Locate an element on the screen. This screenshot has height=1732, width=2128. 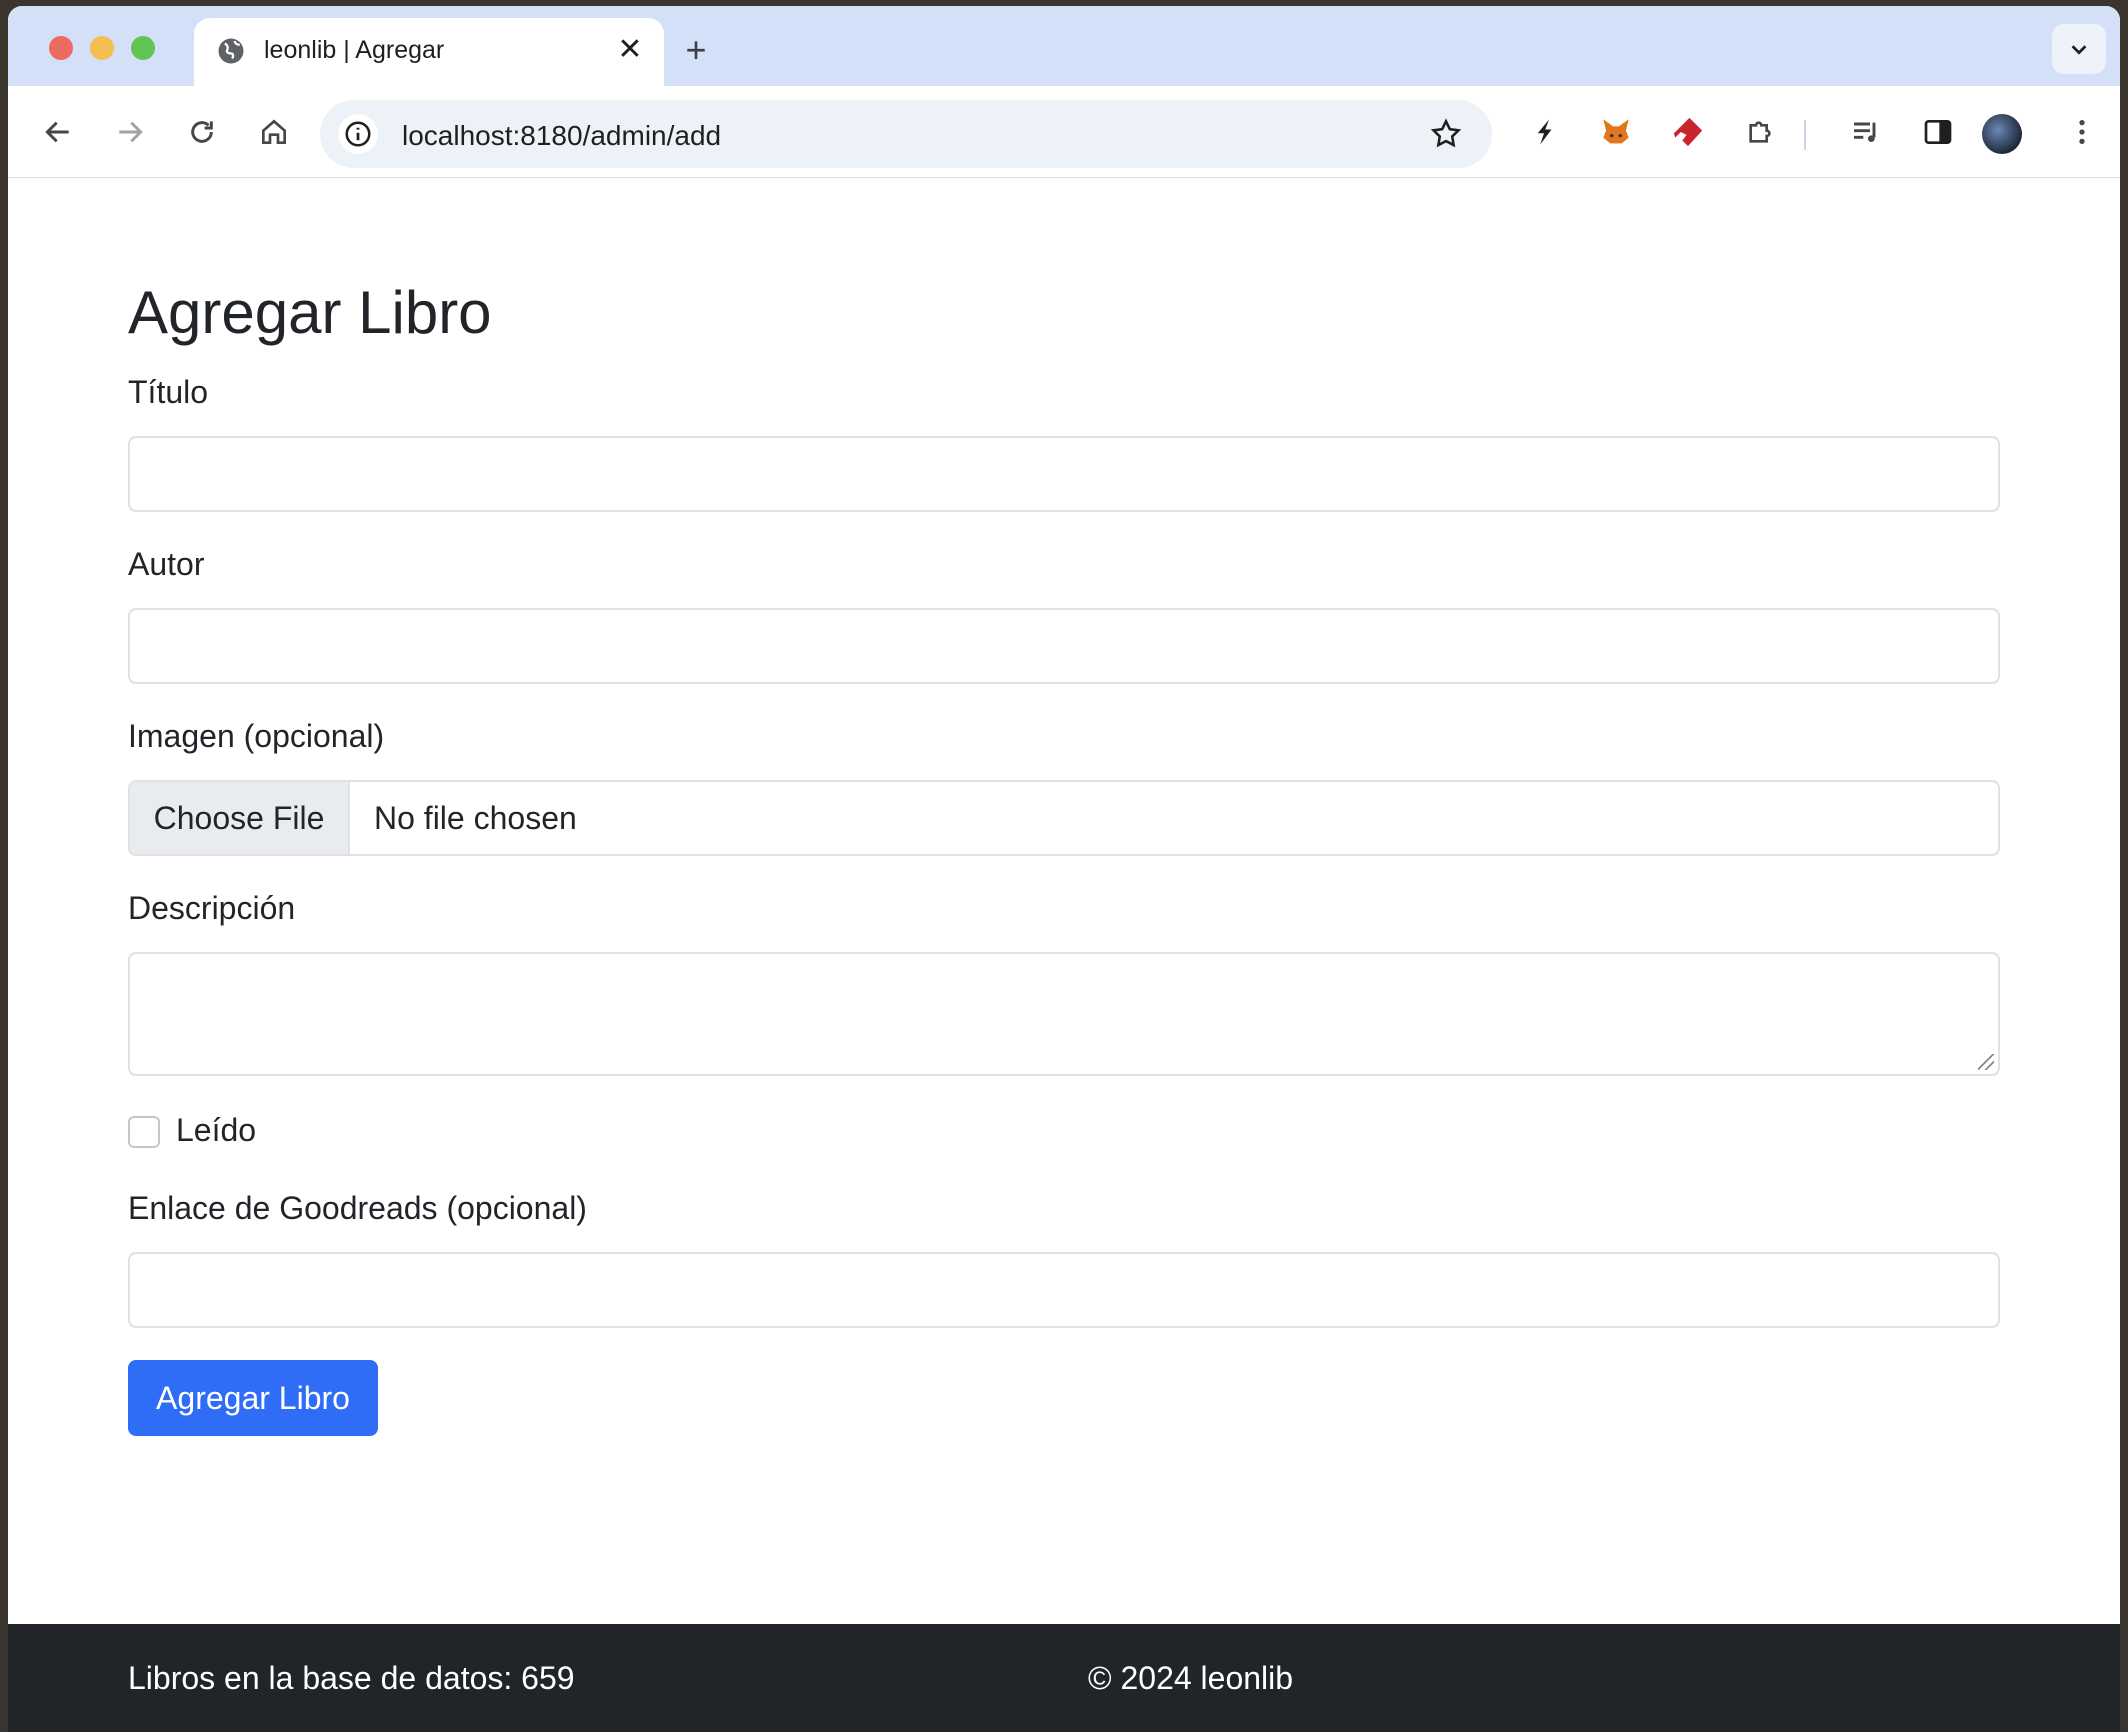
browser-menu-button is located at coordinates (2082, 132).